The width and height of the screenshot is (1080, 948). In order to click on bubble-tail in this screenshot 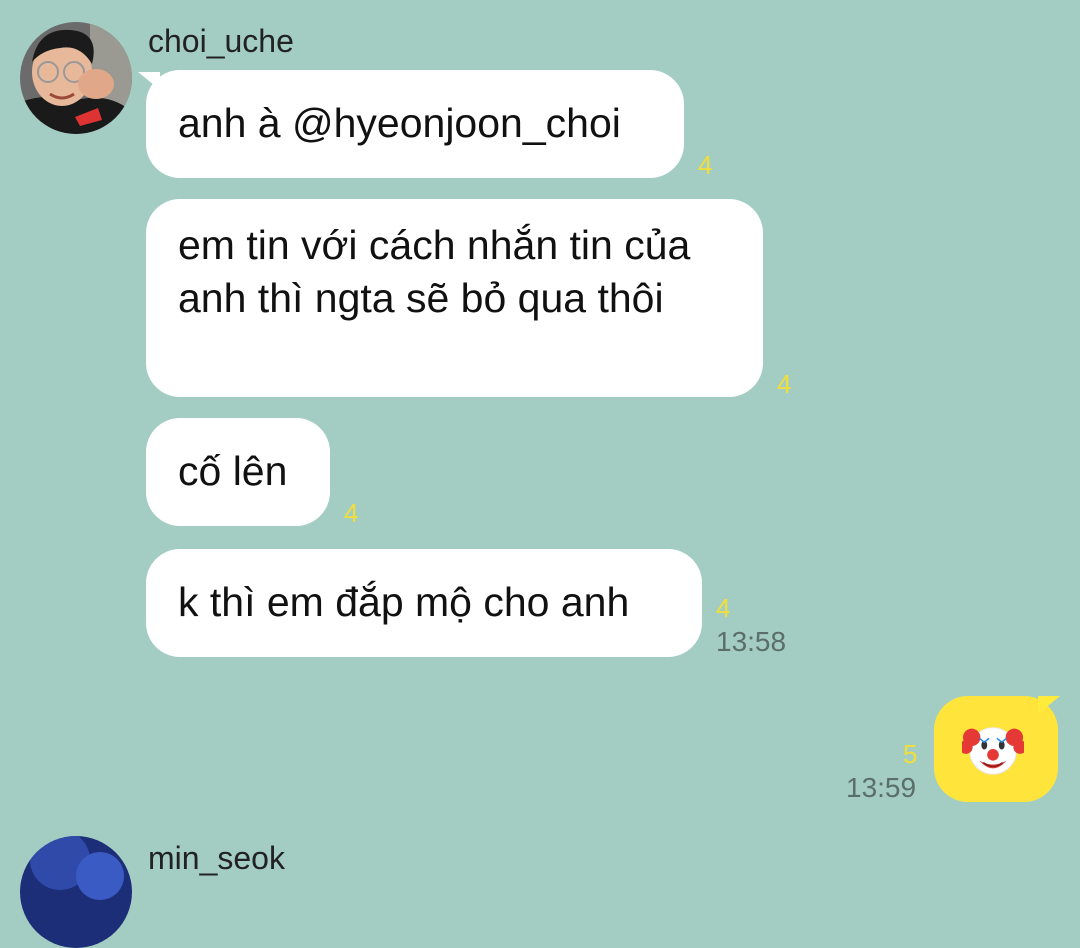, I will do `click(1049, 705)`.